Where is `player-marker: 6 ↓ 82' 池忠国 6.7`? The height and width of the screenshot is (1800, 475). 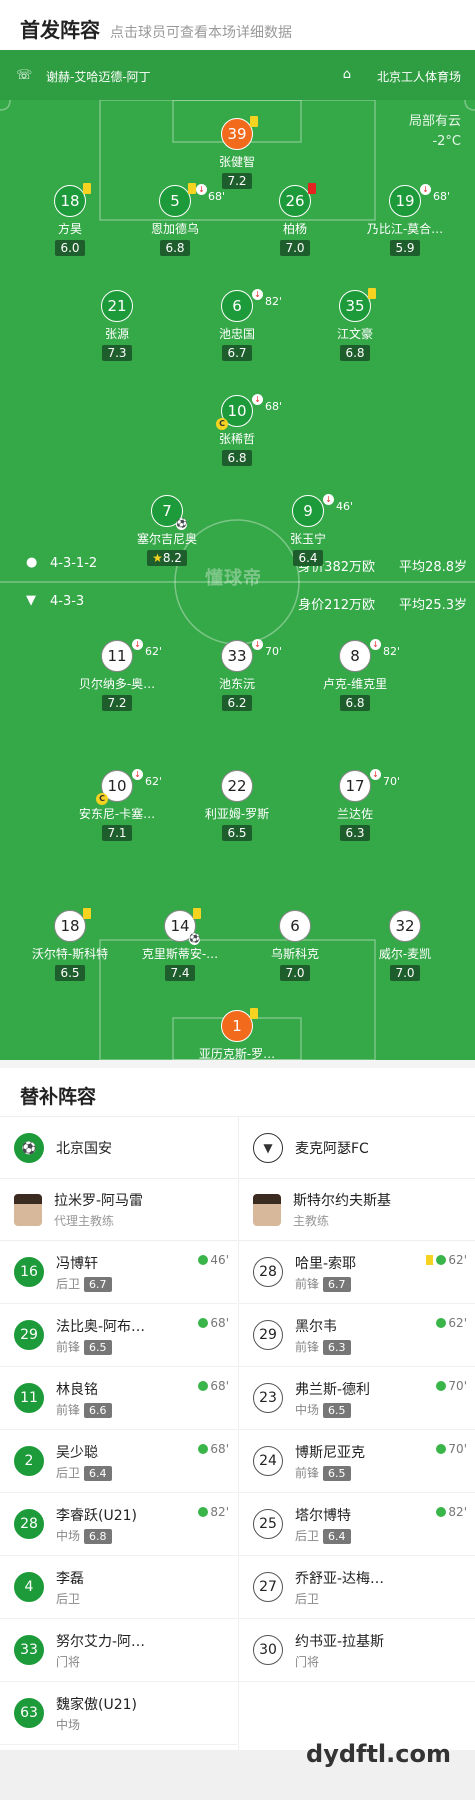 player-marker: 6 ↓ 82' 池忠国 6.7 is located at coordinates (237, 325).